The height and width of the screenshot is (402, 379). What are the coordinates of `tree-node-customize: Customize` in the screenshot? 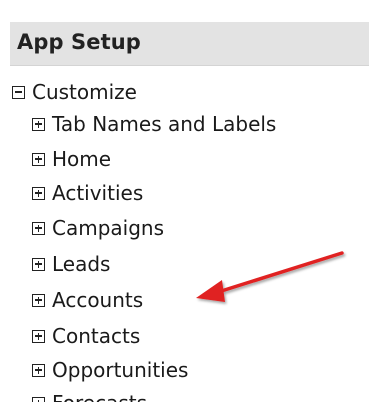 It's located at (74, 92).